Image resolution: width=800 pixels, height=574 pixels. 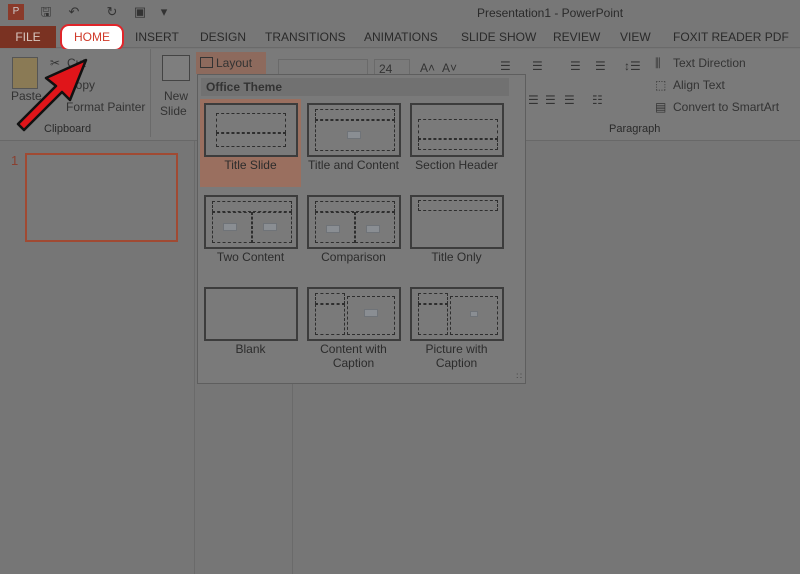 I want to click on tab-animations: ANIMATIONS, so click(x=401, y=37).